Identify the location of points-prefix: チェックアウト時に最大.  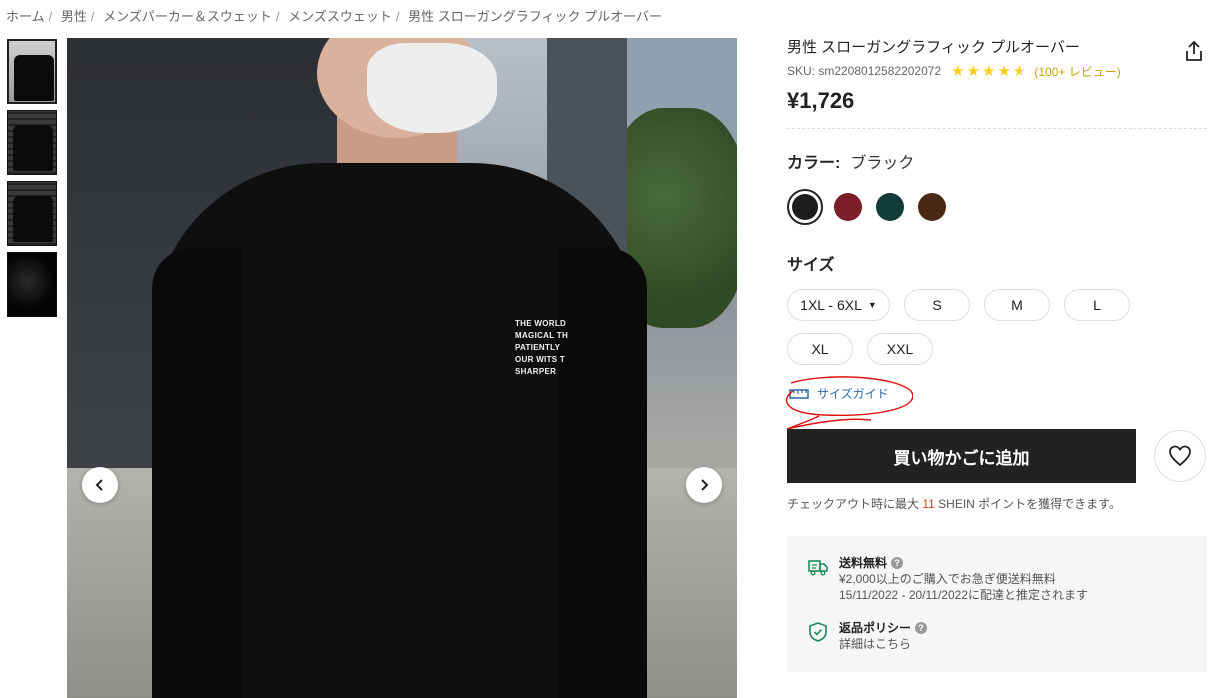
(853, 504).